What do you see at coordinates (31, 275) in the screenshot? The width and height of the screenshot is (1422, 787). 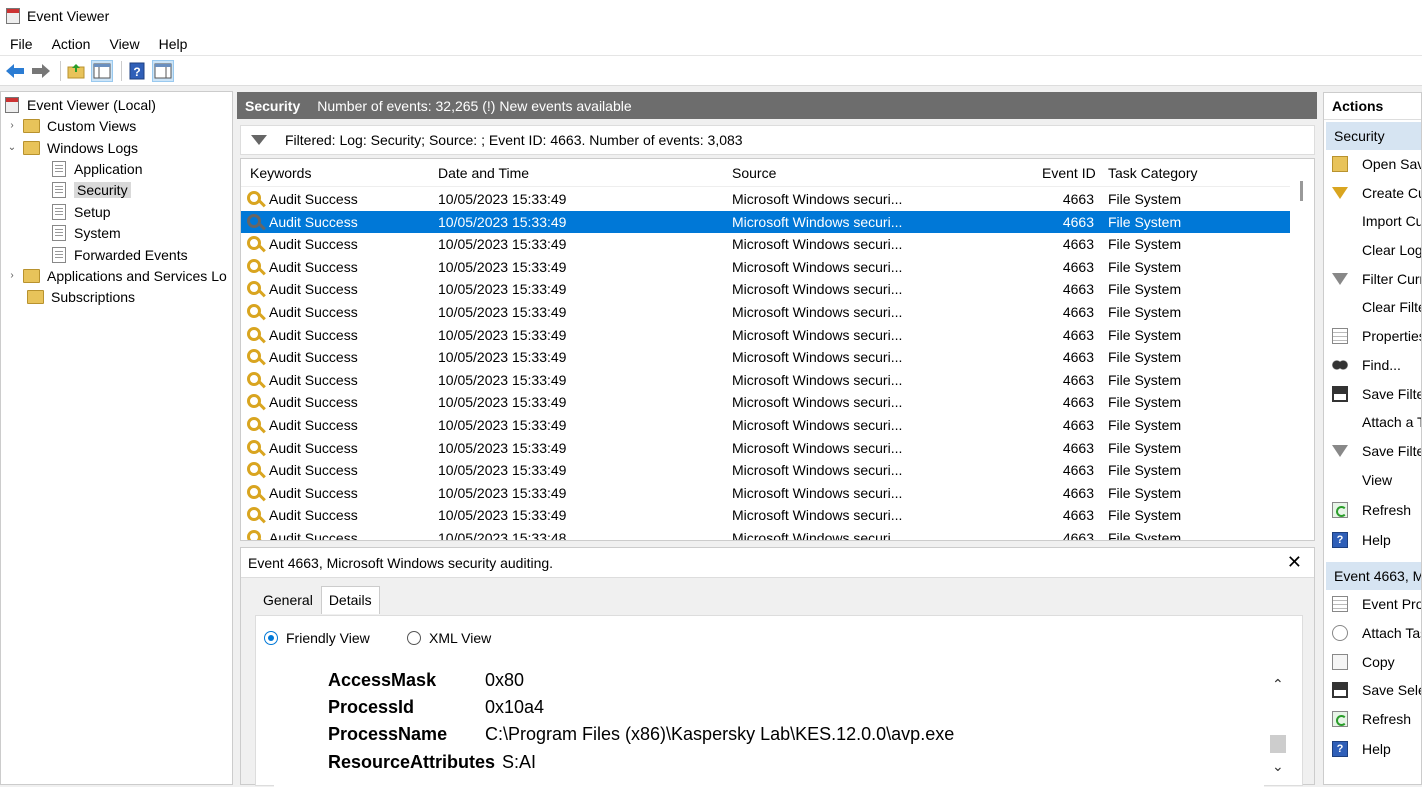 I see `folder-icon` at bounding box center [31, 275].